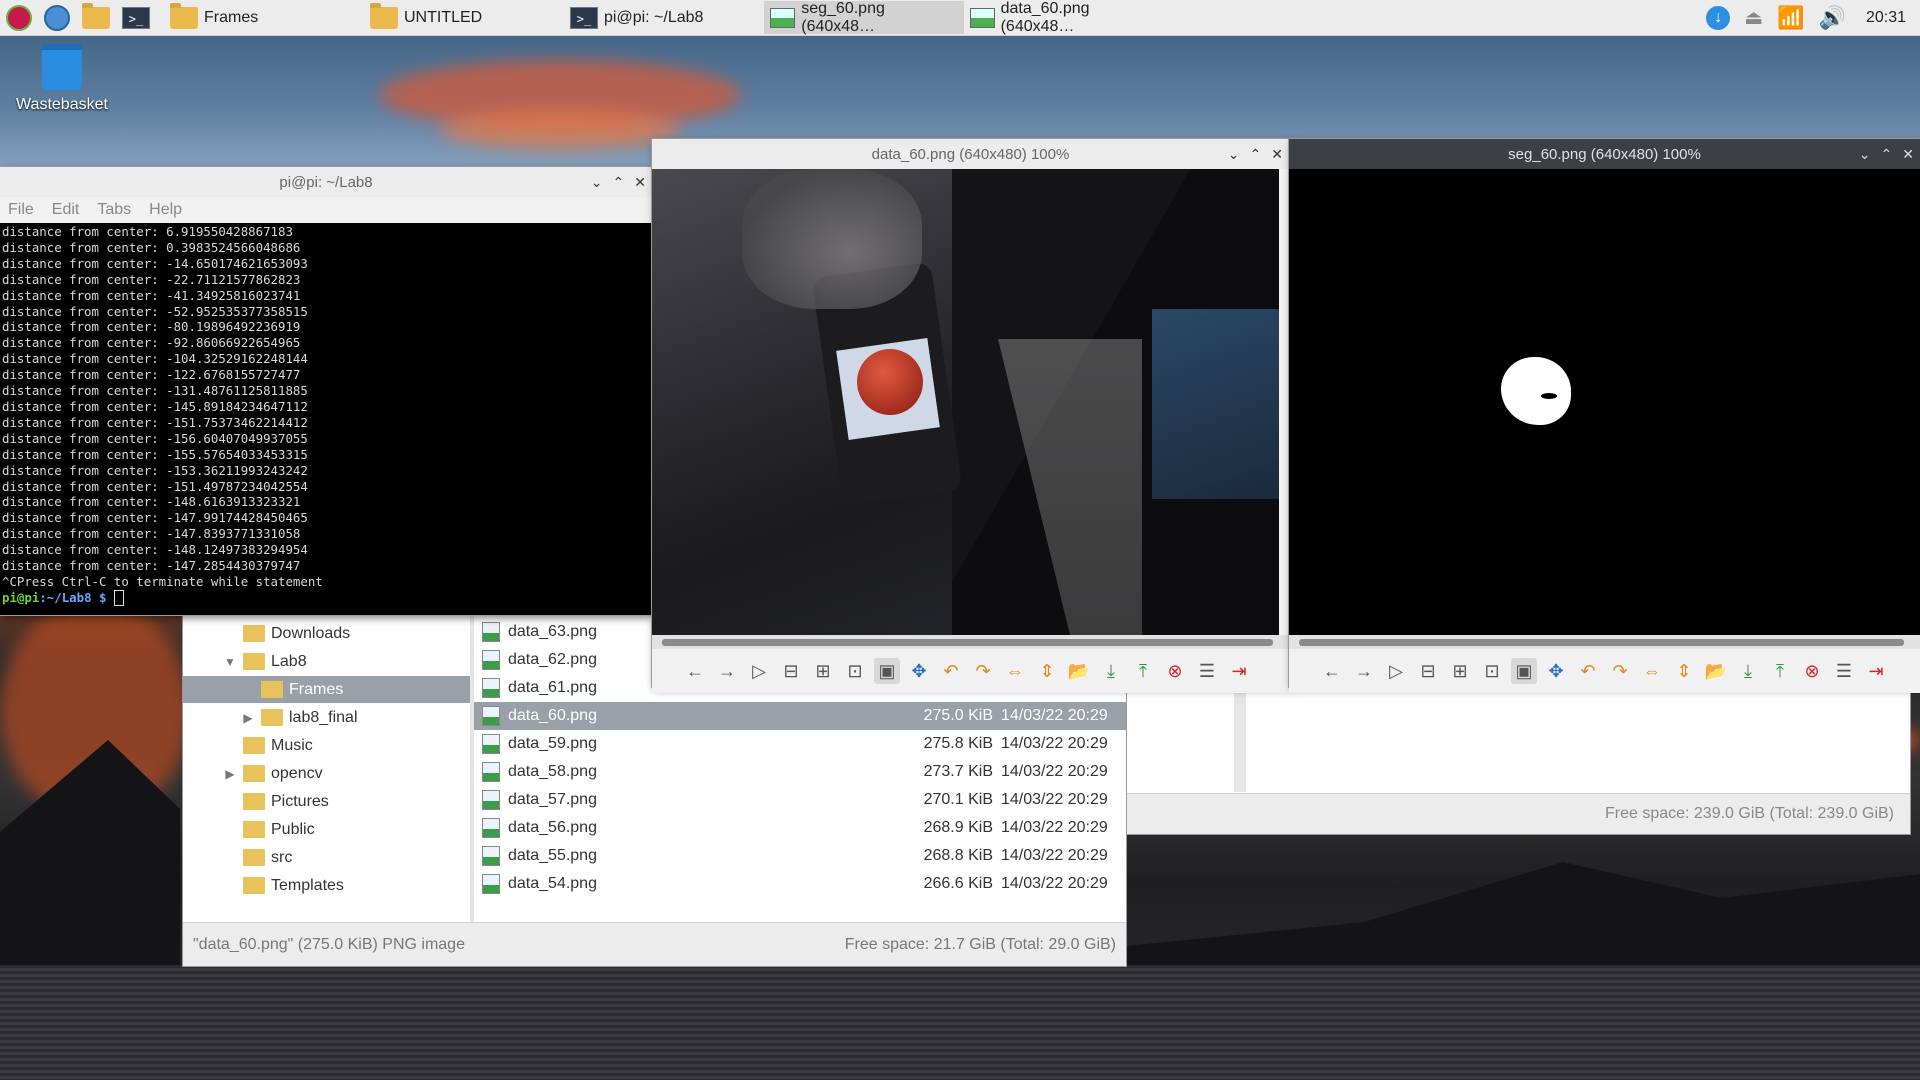 This screenshot has height=1080, width=1920. What do you see at coordinates (664, 17) in the screenshot?
I see `task-terminal: >_ pi@pi: ~/Lab8` at bounding box center [664, 17].